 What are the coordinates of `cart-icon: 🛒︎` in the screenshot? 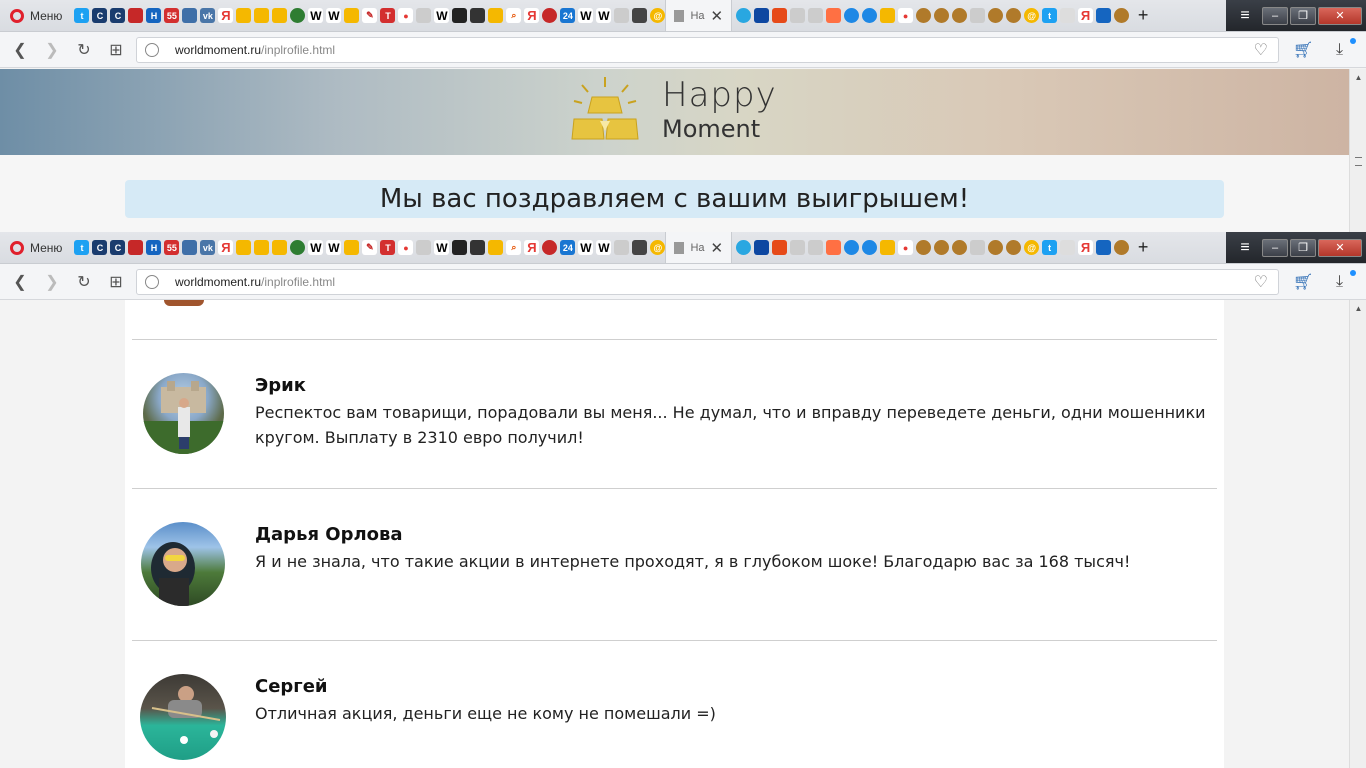 It's located at (1303, 50).